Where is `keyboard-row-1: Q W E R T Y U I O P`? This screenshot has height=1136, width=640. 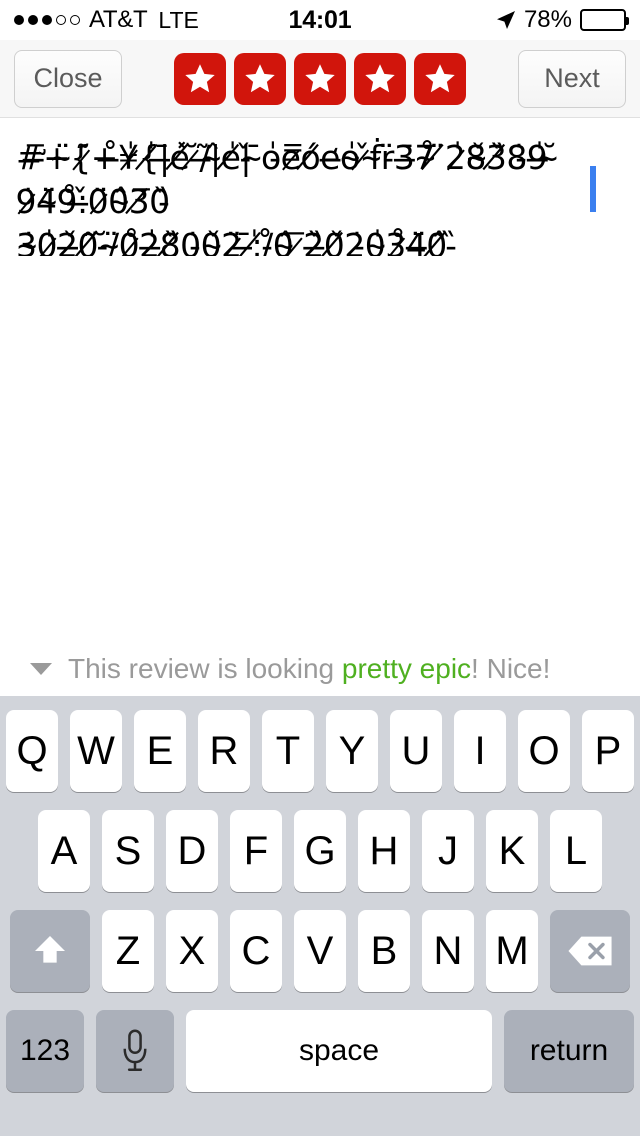 keyboard-row-1: Q W E R T Y U I O P is located at coordinates (320, 751).